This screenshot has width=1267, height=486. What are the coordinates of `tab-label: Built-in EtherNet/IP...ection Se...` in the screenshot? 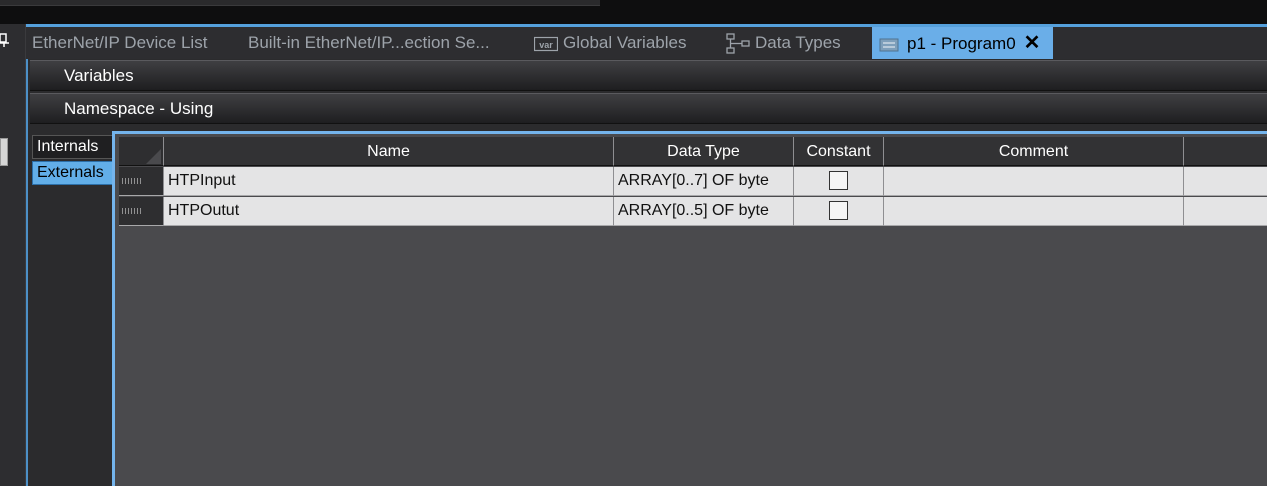 It's located at (369, 42).